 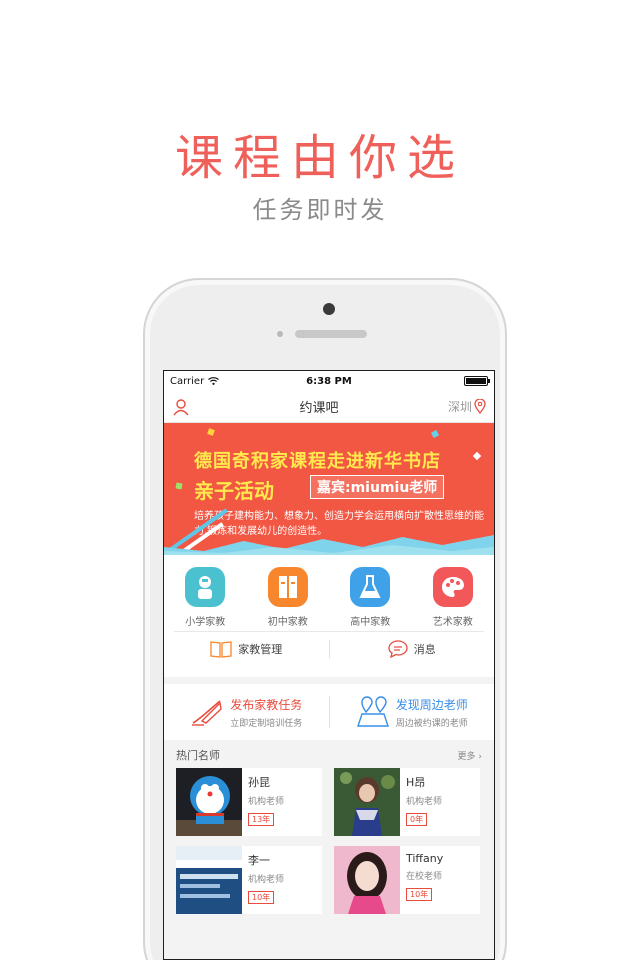 I want to click on more-label: 更多, so click(x=466, y=756).